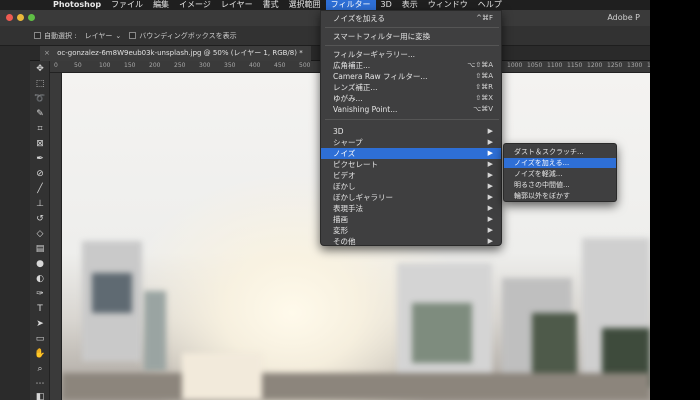 The height and width of the screenshot is (400, 700). What do you see at coordinates (411, 175) in the screenshot?
I see `menu-item-video: ビデオ ▶` at bounding box center [411, 175].